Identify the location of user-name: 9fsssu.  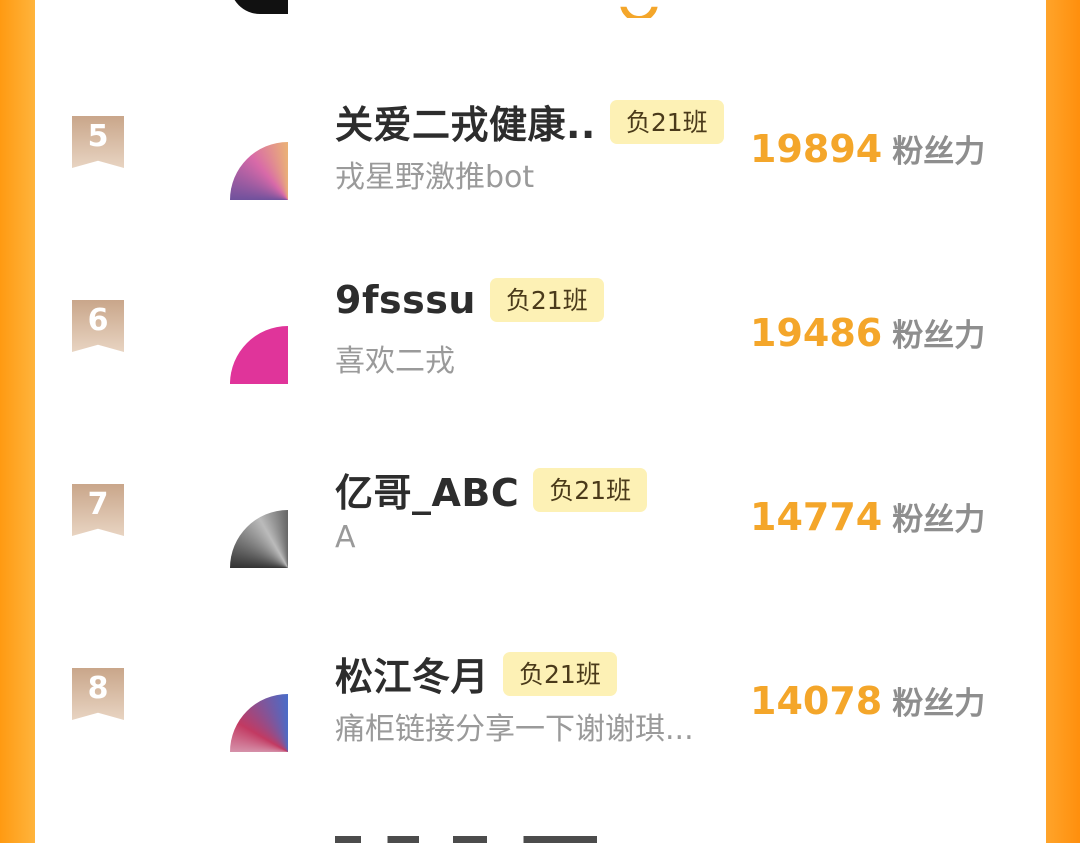
(405, 300).